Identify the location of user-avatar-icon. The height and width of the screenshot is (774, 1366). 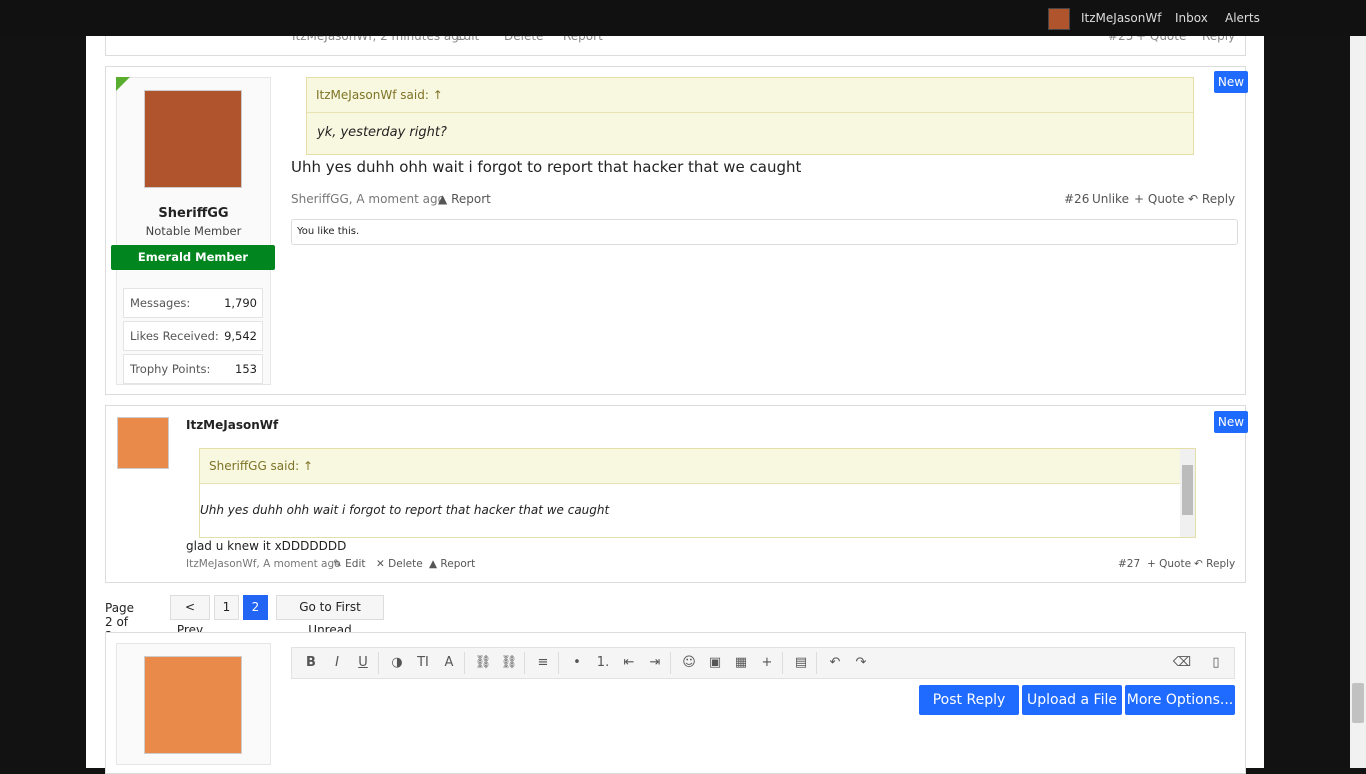
(1059, 19).